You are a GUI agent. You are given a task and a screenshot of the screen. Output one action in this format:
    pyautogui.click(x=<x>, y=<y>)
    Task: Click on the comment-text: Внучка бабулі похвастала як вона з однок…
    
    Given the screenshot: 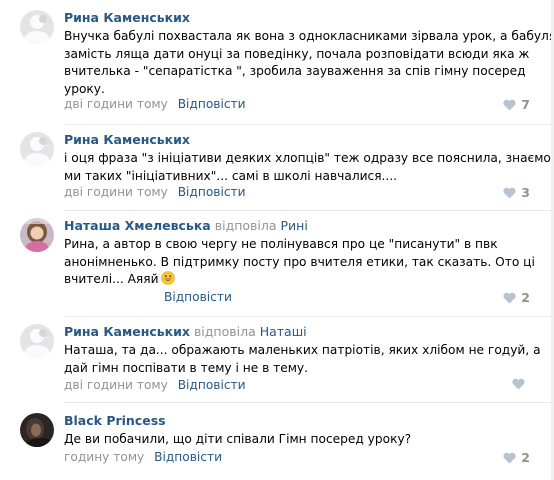 What is the action you would take?
    pyautogui.click(x=309, y=63)
    